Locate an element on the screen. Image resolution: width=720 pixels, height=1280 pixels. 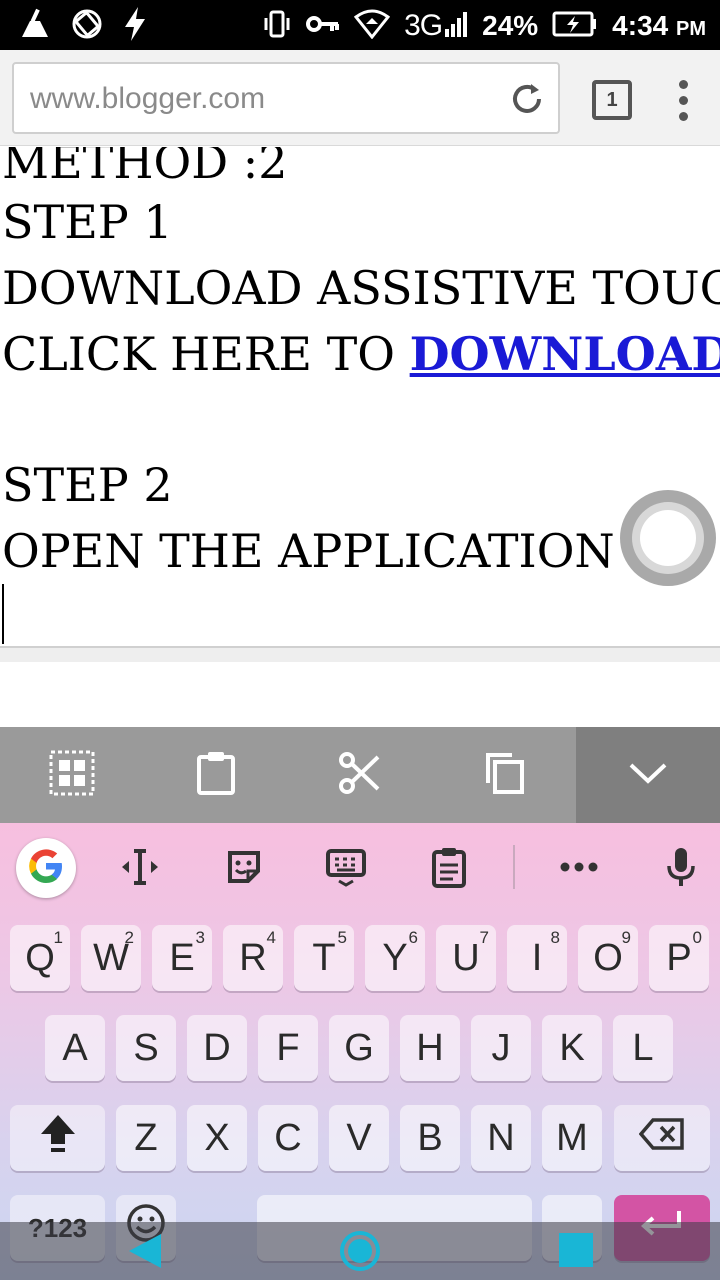
keyboard-suggestion-strip is located at coordinates (360, 867).